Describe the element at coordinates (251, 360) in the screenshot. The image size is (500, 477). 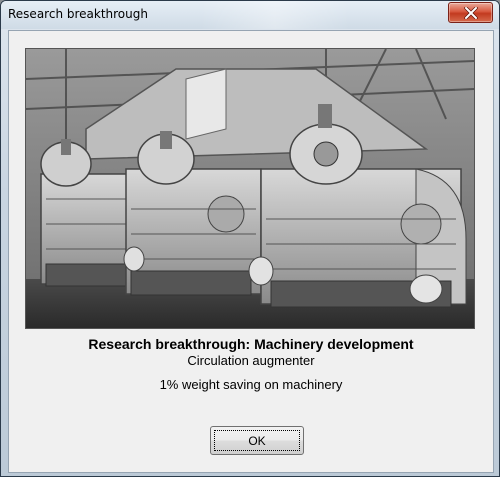
I see `breakthrough-subtitle: Circulation augmenter` at that location.